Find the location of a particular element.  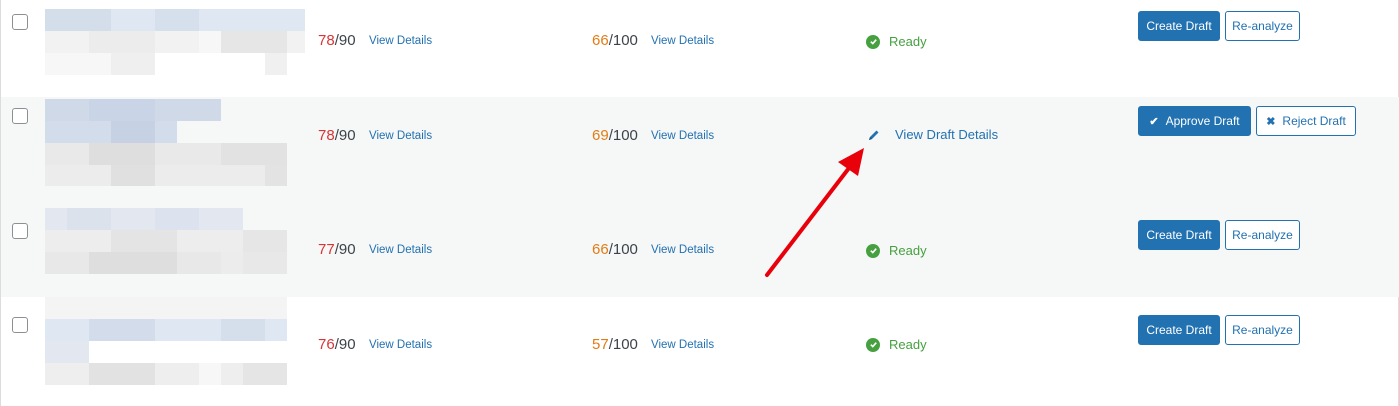

x-icon: ✖ is located at coordinates (1271, 121).